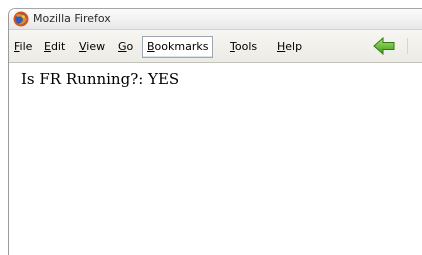 This screenshot has width=422, height=255. Describe the element at coordinates (47, 46) in the screenshot. I see `menu-edit-mnemonic: E` at that location.